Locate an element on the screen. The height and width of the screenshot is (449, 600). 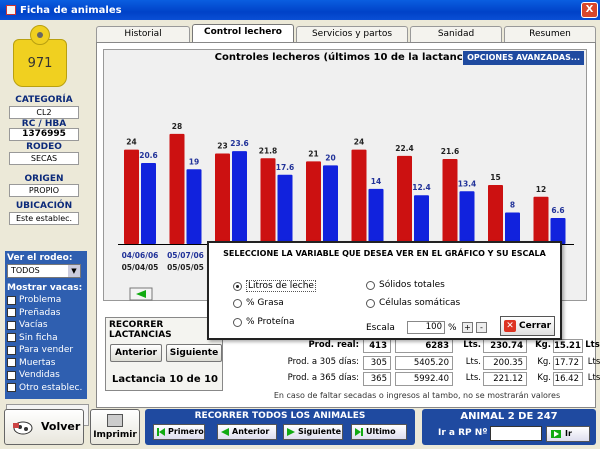
escala-plus-button: + is located at coordinates (467, 327).